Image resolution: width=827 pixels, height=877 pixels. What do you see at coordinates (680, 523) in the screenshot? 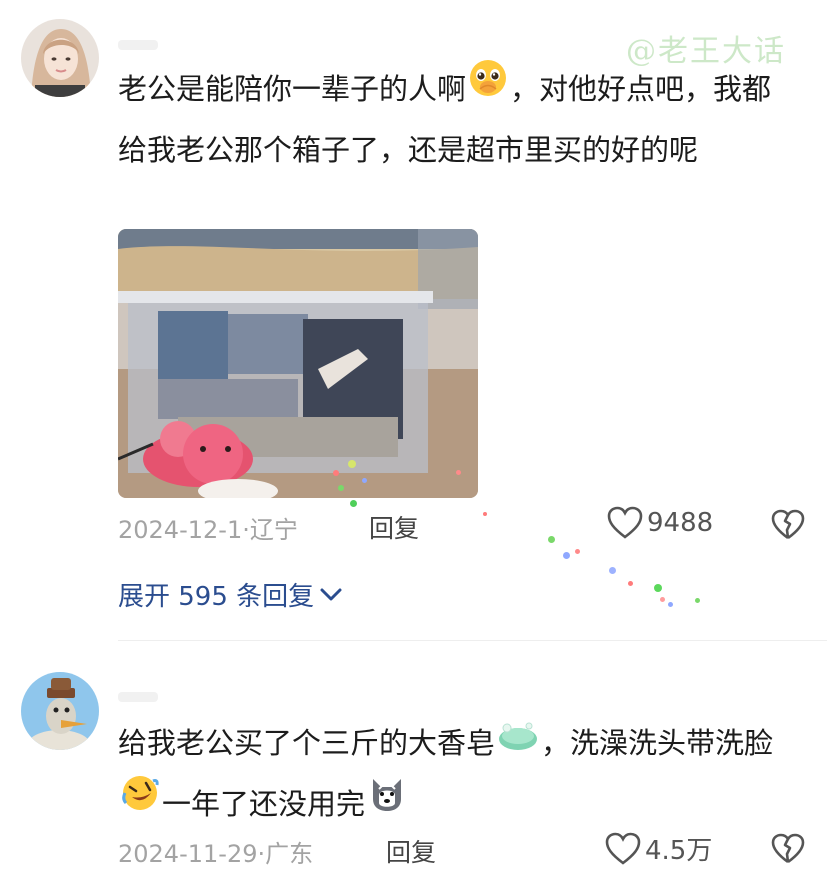
I see `like-count: 9488` at bounding box center [680, 523].